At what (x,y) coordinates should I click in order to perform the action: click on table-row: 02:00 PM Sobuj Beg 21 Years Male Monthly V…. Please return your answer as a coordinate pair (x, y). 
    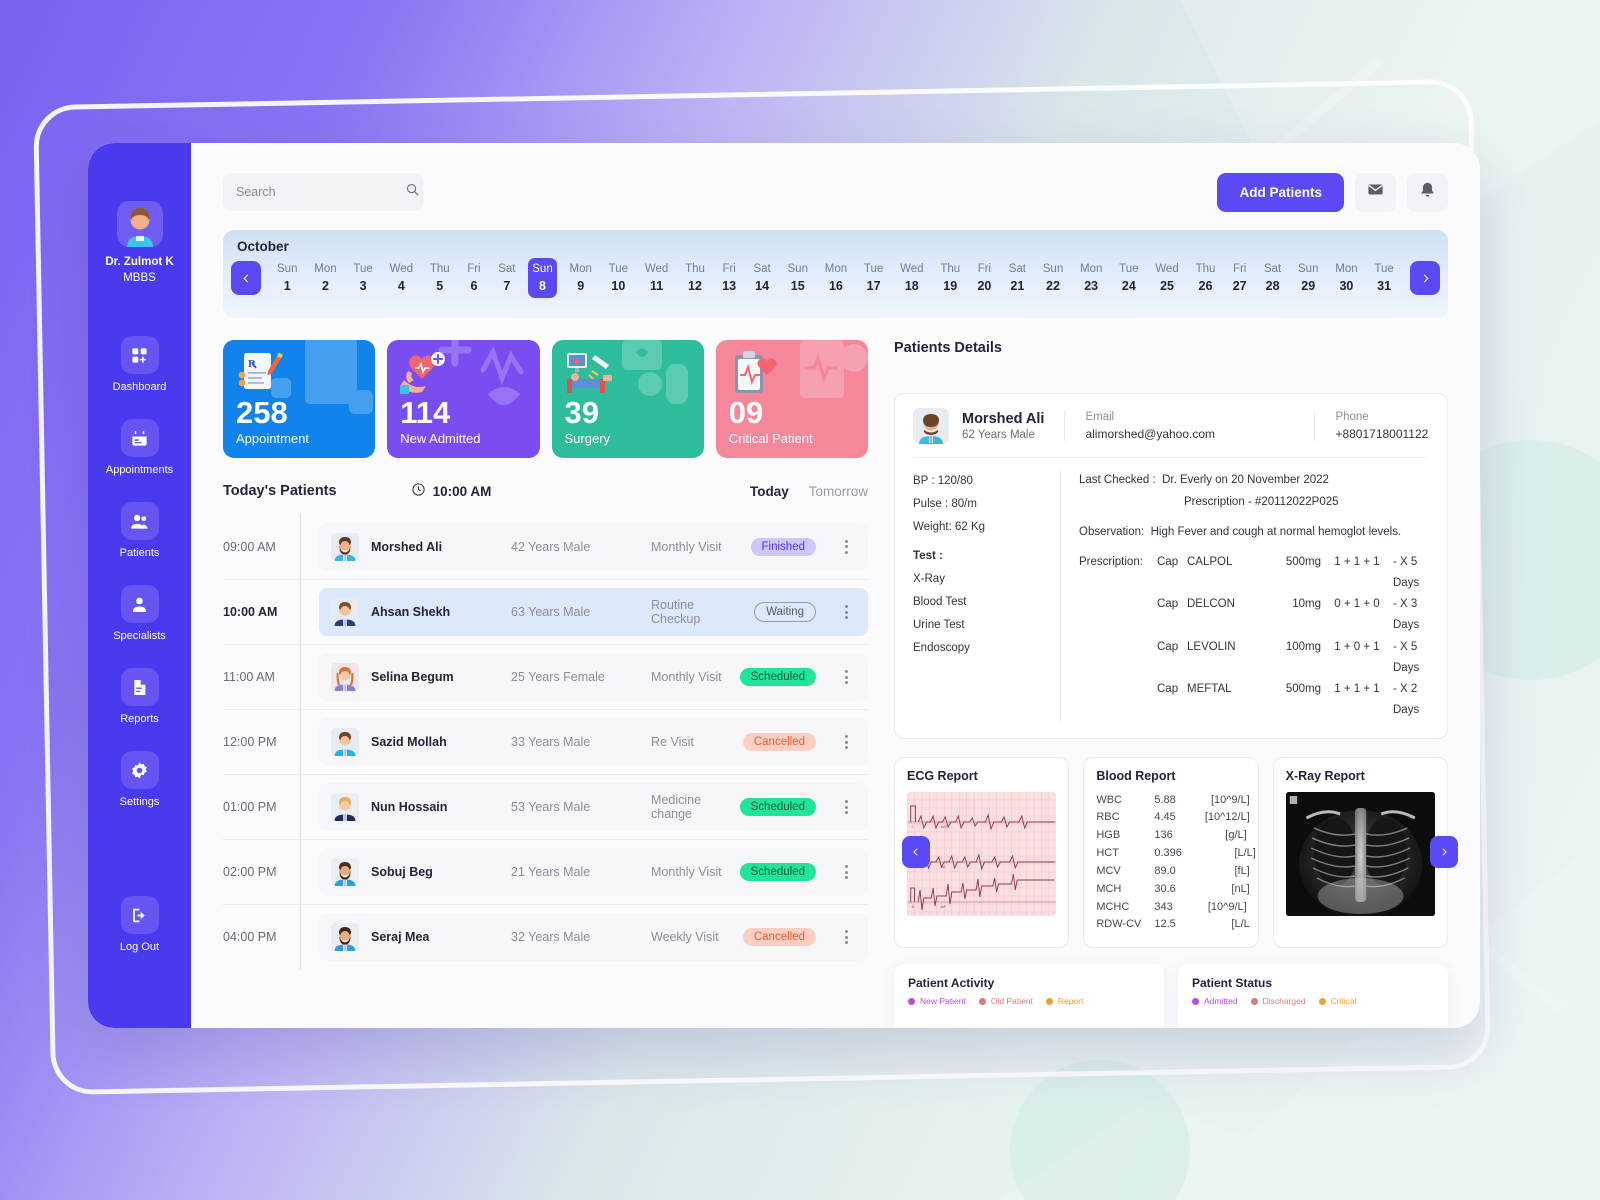
    Looking at the image, I should click on (545, 871).